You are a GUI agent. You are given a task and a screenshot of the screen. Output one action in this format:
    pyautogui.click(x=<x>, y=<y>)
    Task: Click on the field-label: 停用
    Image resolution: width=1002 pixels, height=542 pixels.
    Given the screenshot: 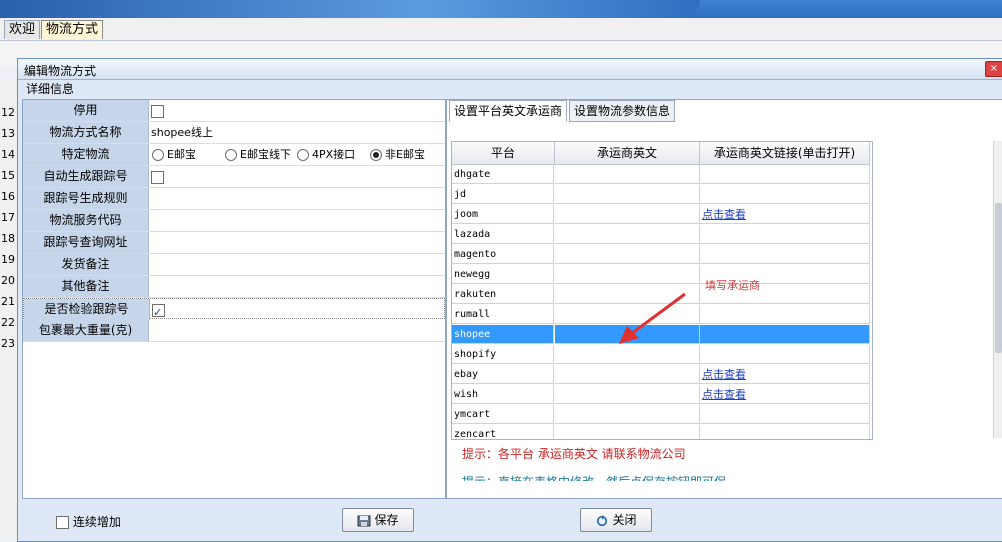 What is the action you would take?
    pyautogui.click(x=86, y=110)
    